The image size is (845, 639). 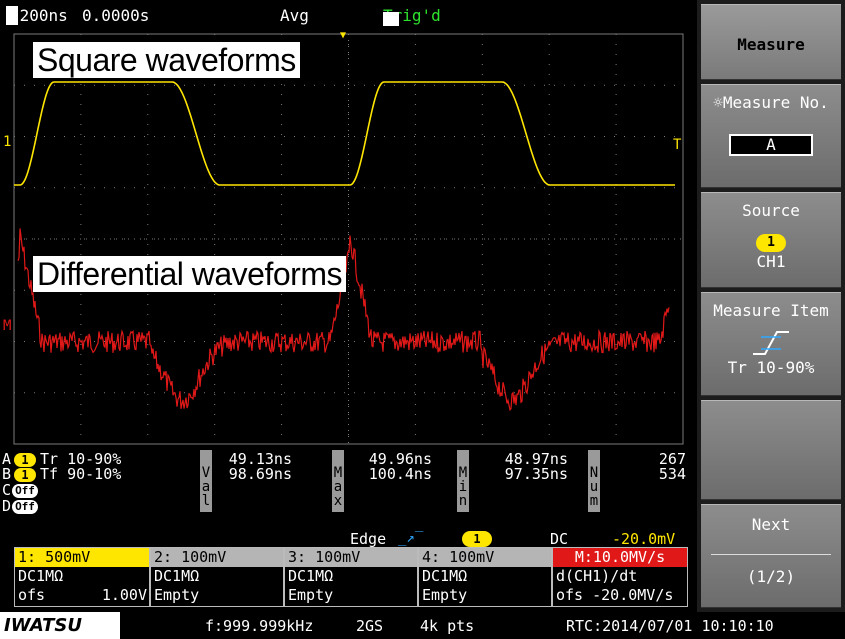 What do you see at coordinates (391, 19) in the screenshot?
I see `run-state-icon: ▶` at bounding box center [391, 19].